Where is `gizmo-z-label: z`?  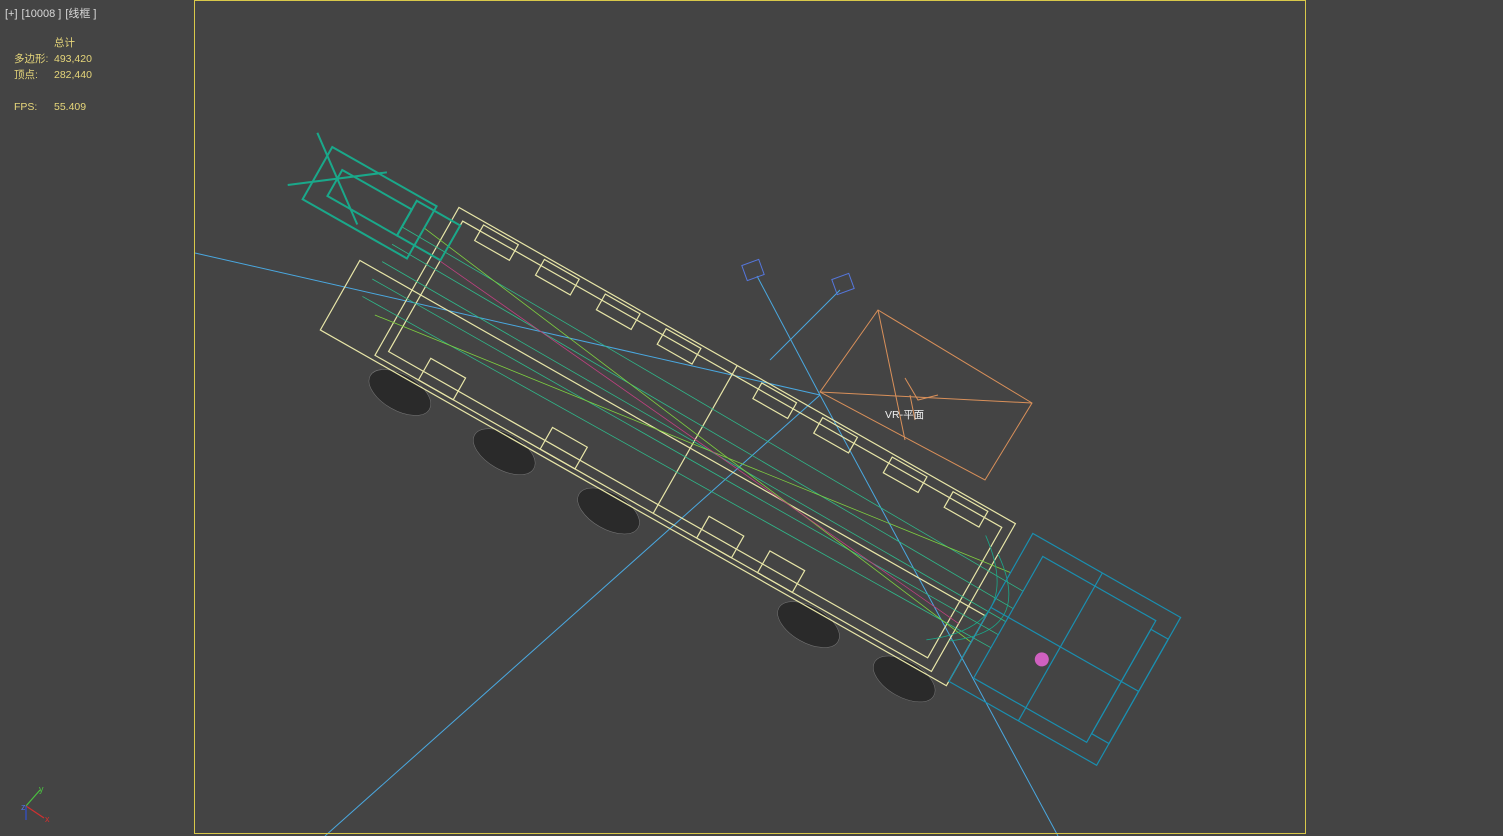 gizmo-z-label: z is located at coordinates (23, 807).